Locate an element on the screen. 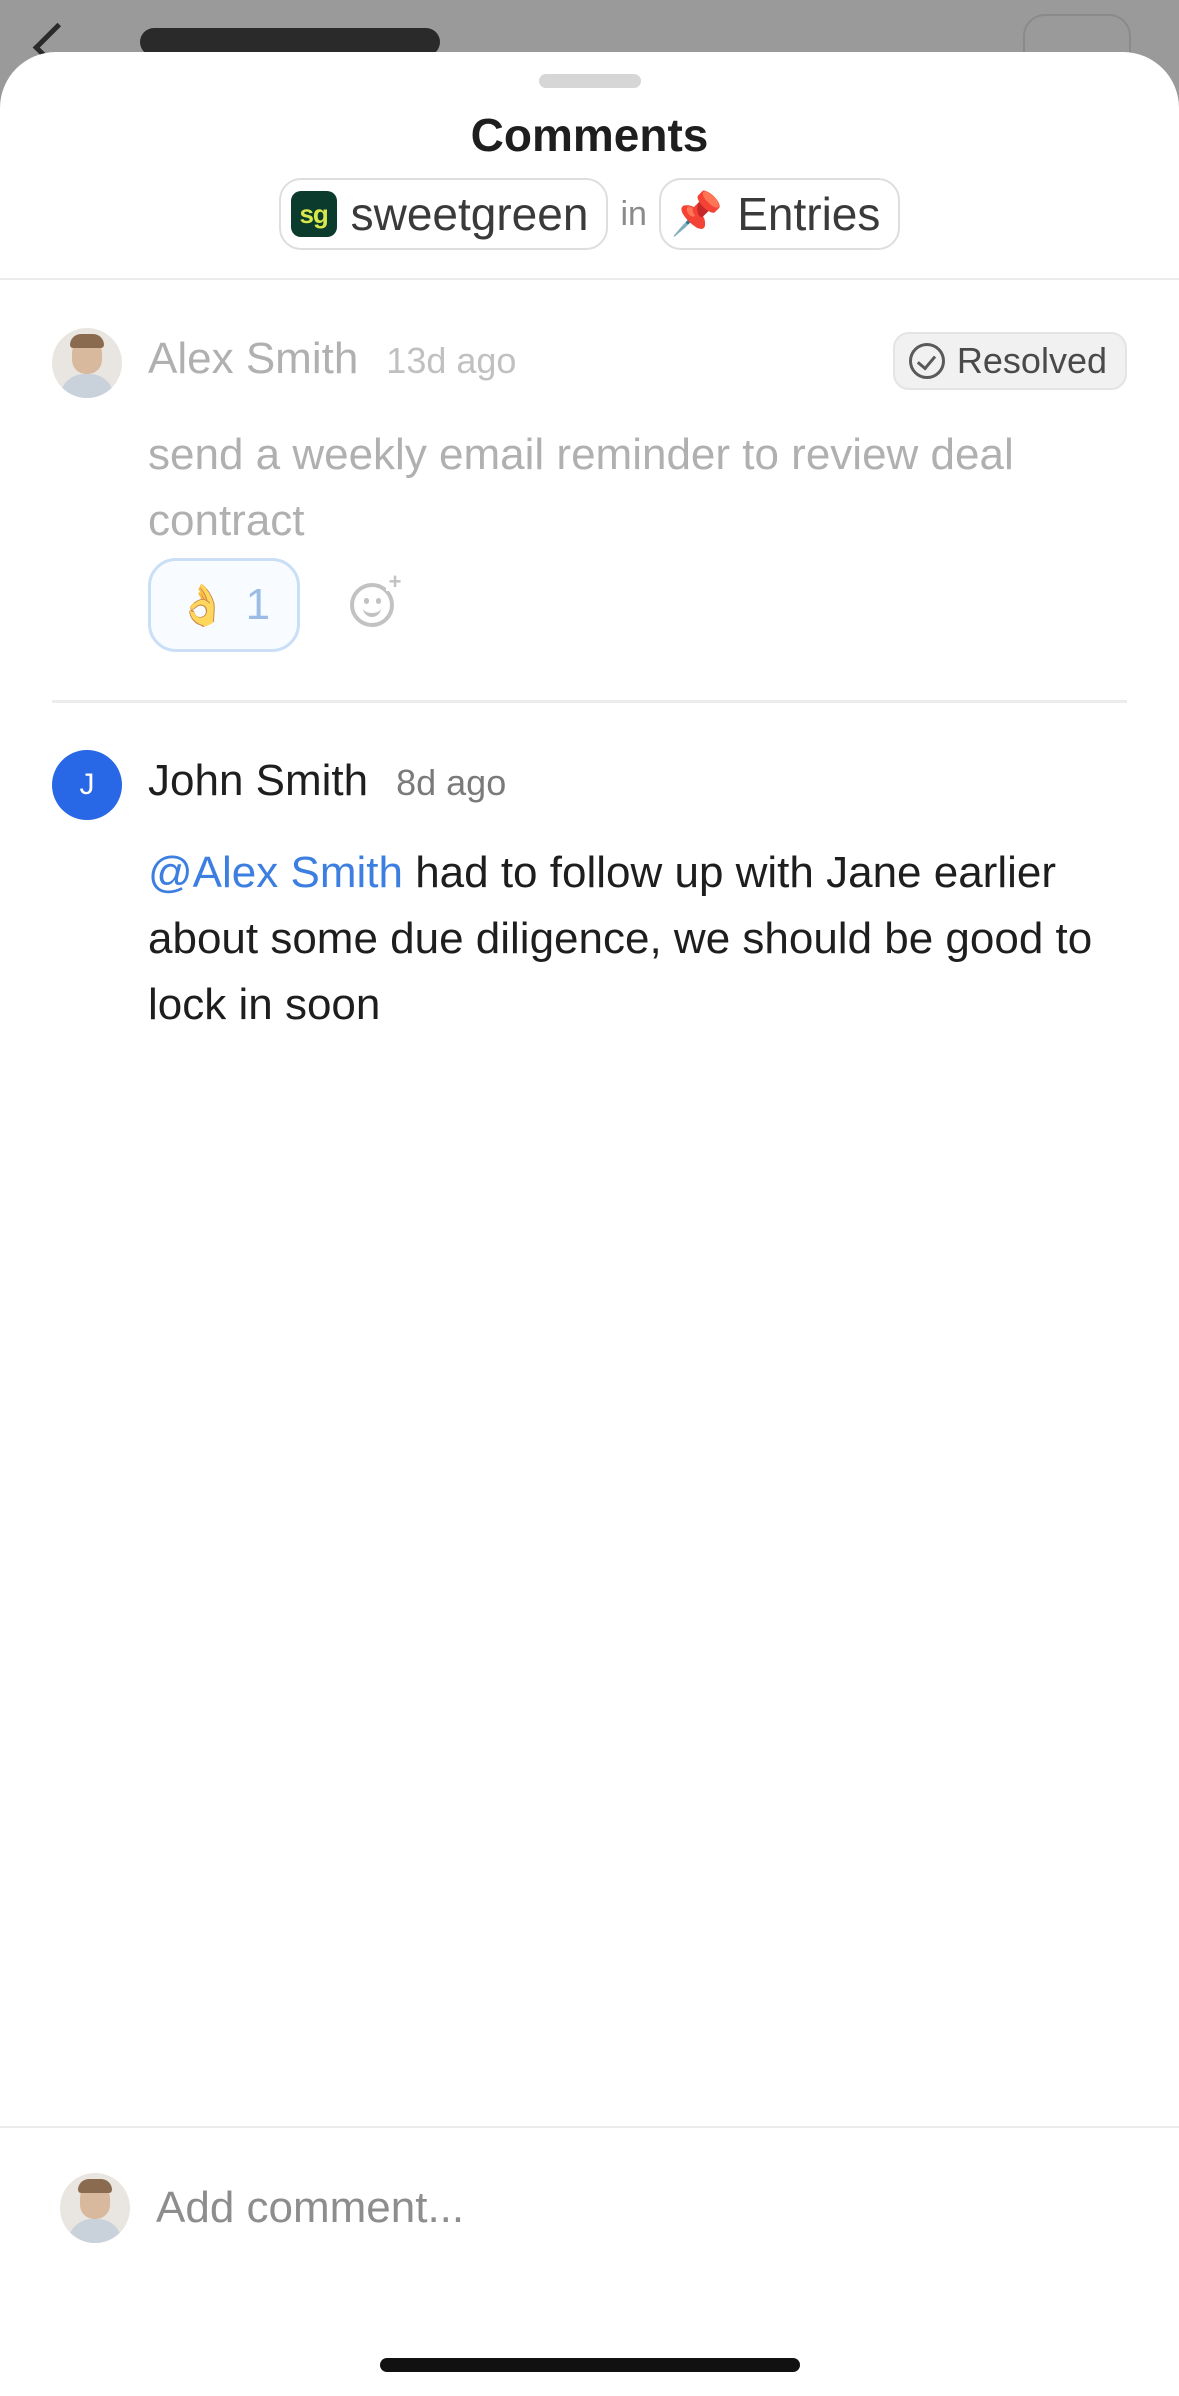  resolved-label: Resolved is located at coordinates (1031, 360).